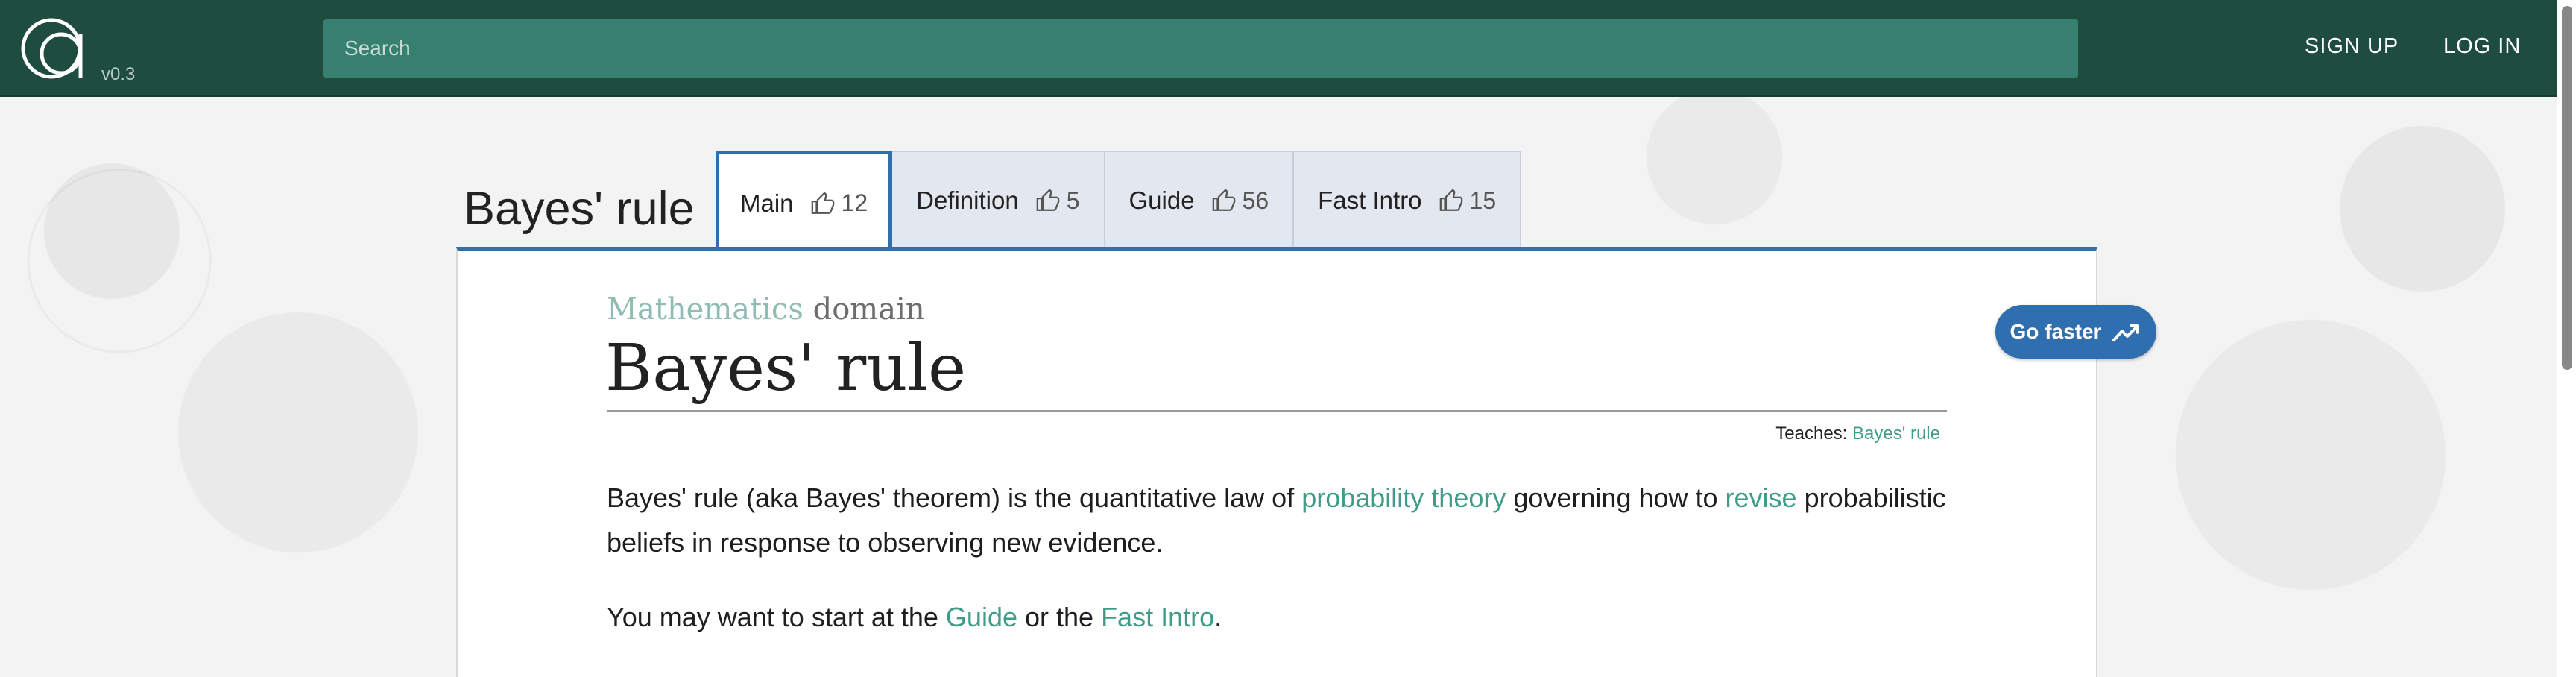 The width and height of the screenshot is (2576, 677). I want to click on tab-definition: Definition 5, so click(999, 201).